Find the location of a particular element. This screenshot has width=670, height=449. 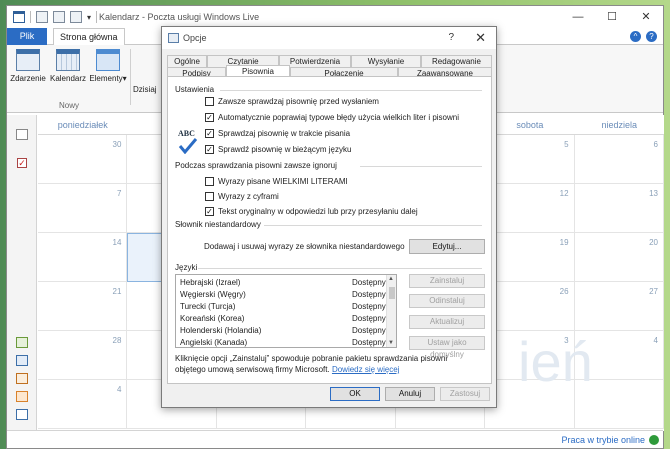

calendar-day-cell: 14 is located at coordinates (83, 257).